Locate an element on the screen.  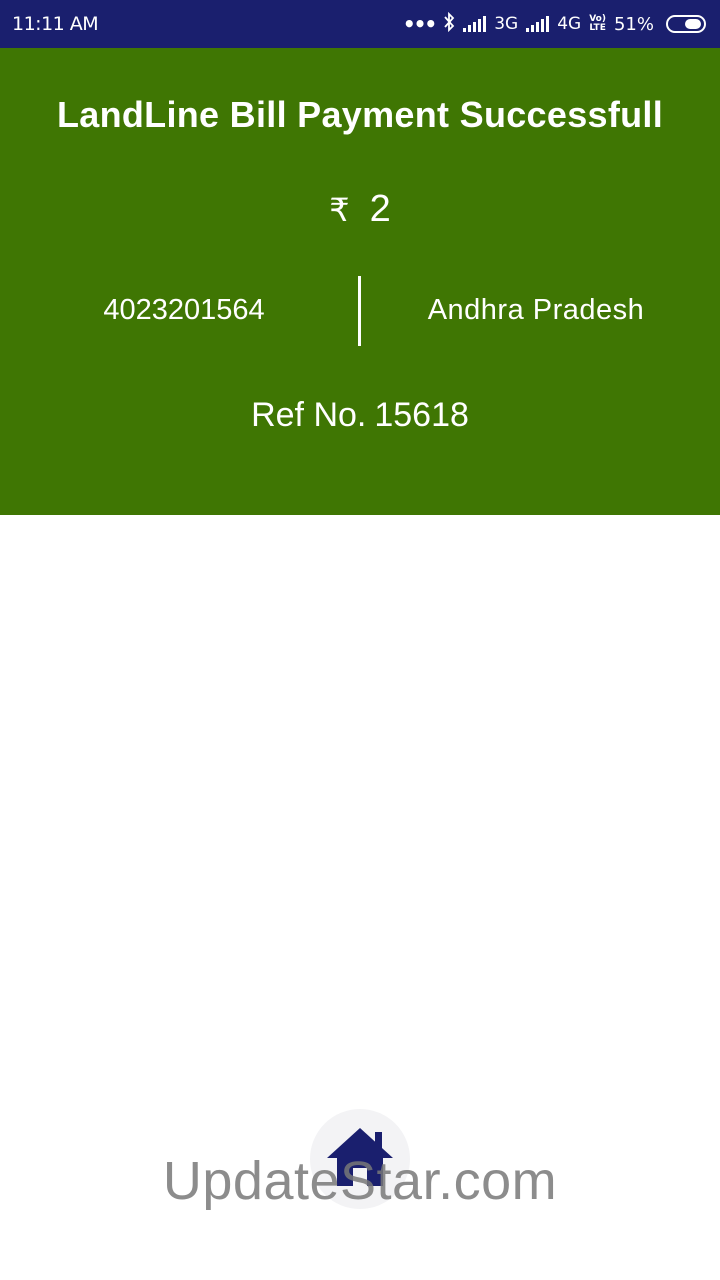
landline-number: 4023201564 is located at coordinates (184, 310).